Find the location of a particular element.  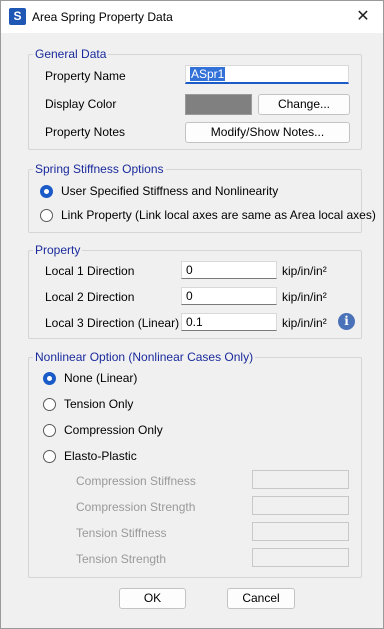

display-color-swatch is located at coordinates (218, 104).